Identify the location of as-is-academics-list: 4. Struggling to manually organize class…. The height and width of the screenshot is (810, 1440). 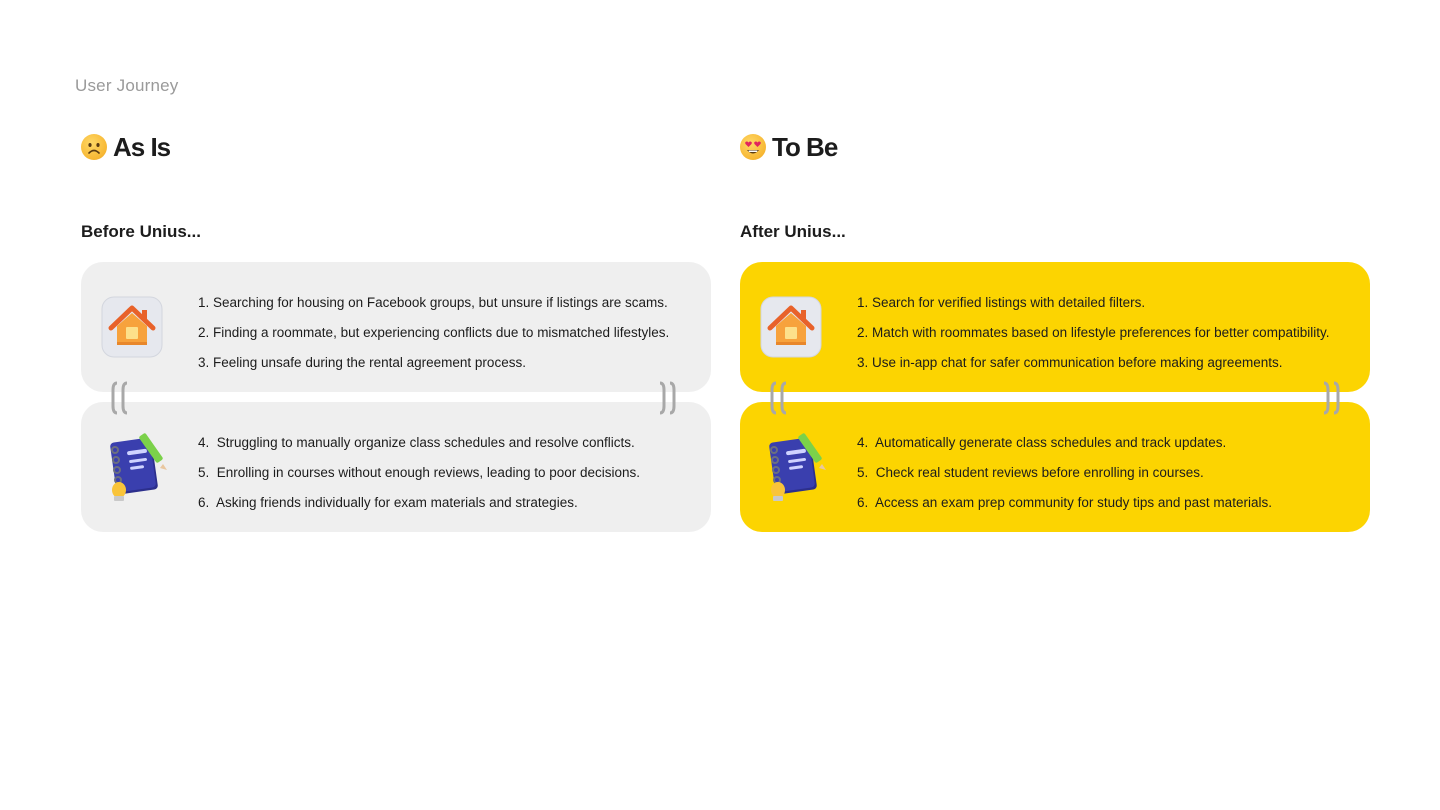
(419, 473).